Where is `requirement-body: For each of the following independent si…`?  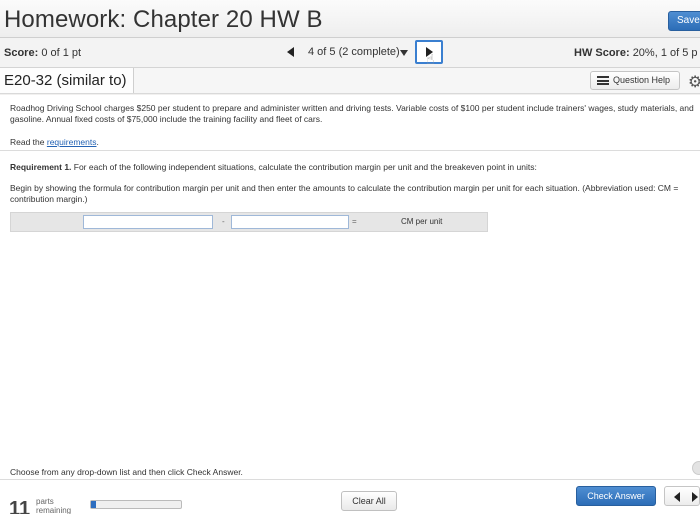 requirement-body: For each of the following independent si… is located at coordinates (304, 167).